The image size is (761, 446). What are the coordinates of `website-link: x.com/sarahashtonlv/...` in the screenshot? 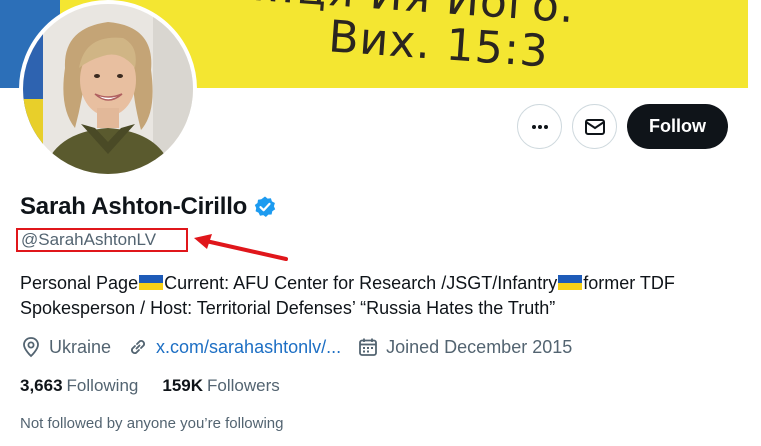 It's located at (248, 347).